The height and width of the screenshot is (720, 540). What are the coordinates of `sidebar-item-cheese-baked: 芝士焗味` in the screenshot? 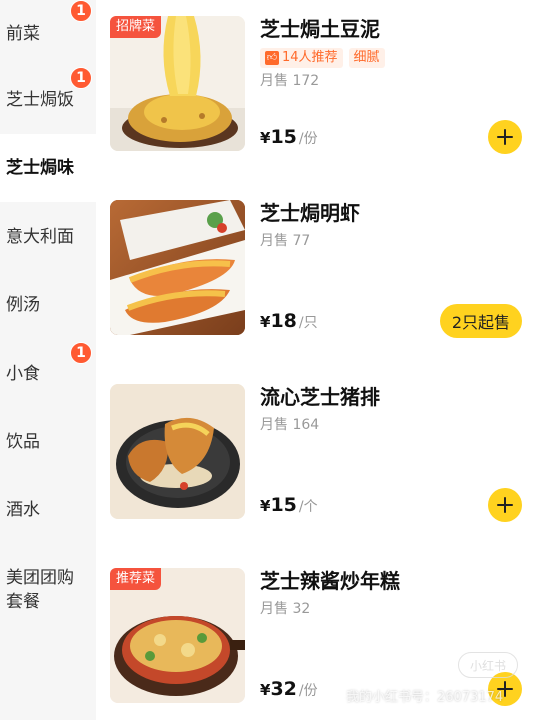 It's located at (48, 168).